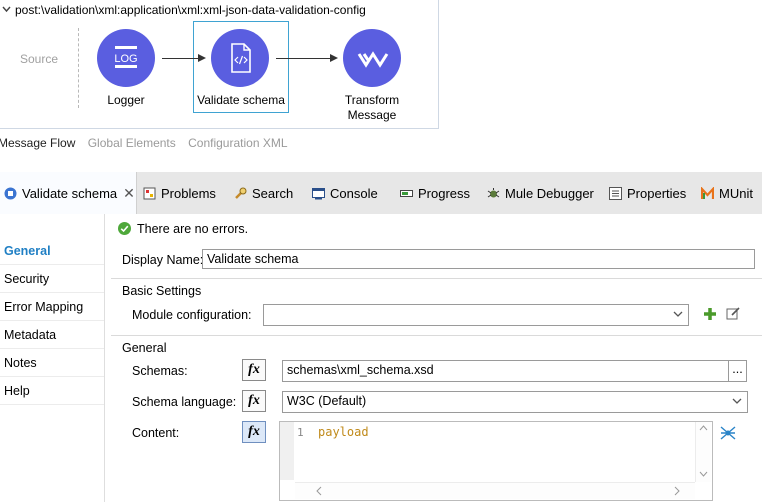 Image resolution: width=762 pixels, height=502 pixels. I want to click on close-icon: ✕, so click(129, 193).